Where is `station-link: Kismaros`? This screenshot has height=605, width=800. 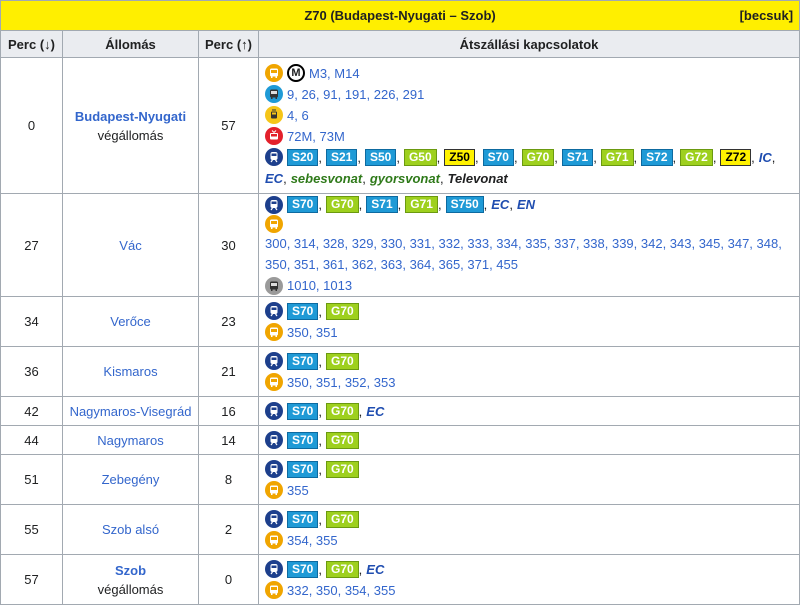
station-link: Kismaros is located at coordinates (130, 371).